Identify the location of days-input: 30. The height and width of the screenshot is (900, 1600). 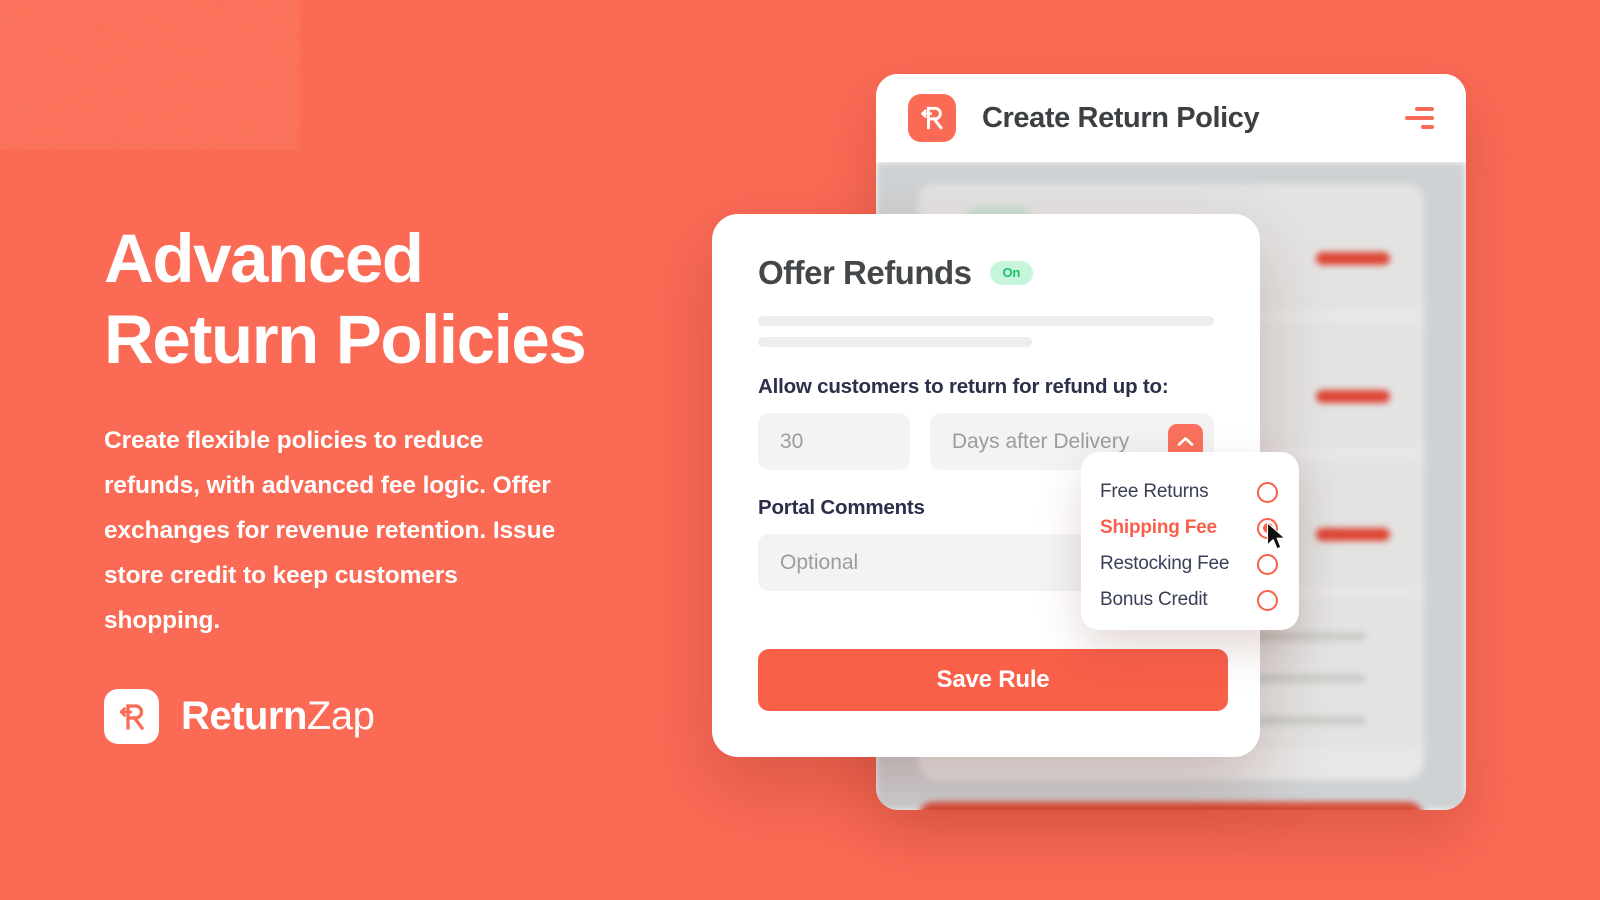
(834, 441).